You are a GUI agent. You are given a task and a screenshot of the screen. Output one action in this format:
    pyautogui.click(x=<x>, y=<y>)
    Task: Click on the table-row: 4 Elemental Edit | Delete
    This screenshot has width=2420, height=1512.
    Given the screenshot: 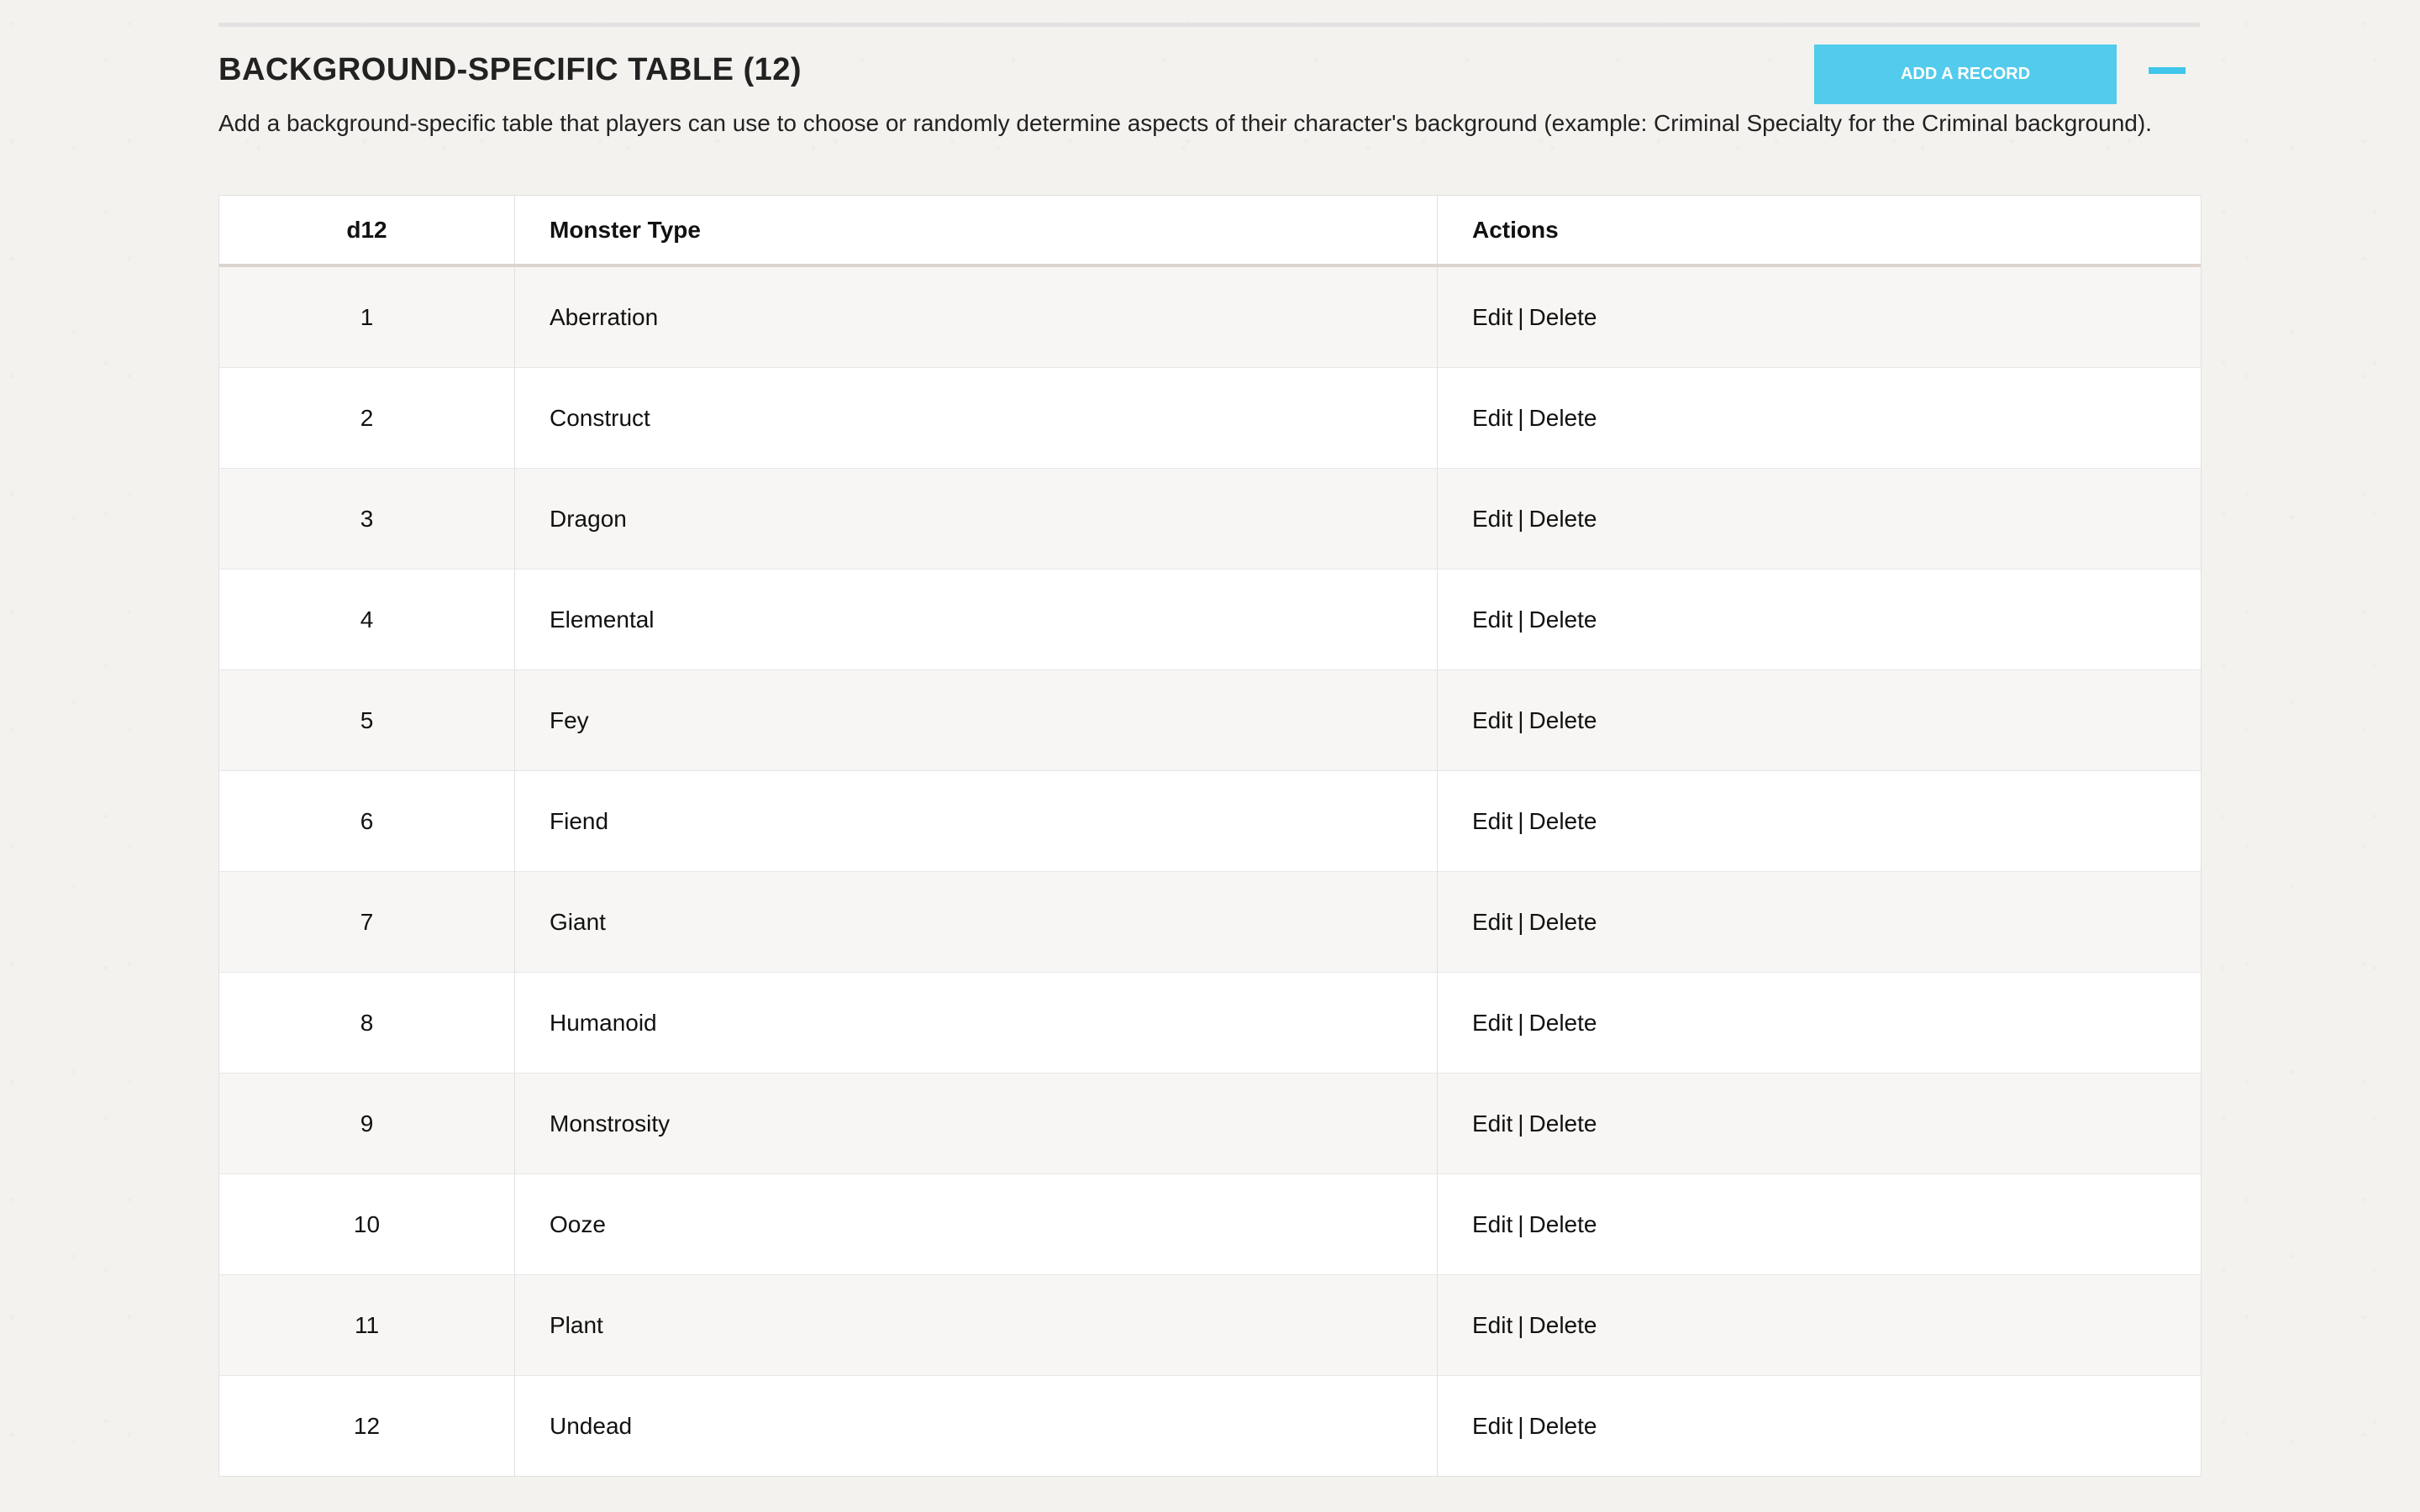 What is the action you would take?
    pyautogui.click(x=1210, y=619)
    